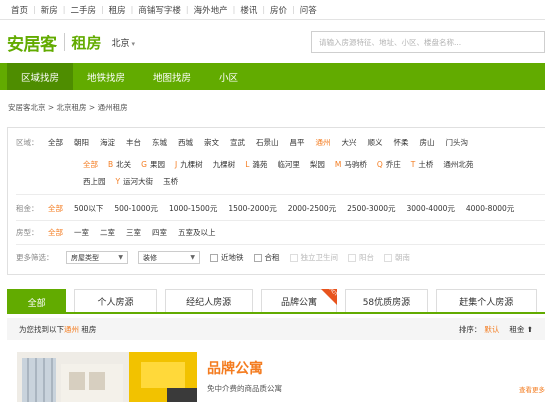  Describe the element at coordinates (247, 164) in the screenshot. I see `subarea-letter: L` at that location.